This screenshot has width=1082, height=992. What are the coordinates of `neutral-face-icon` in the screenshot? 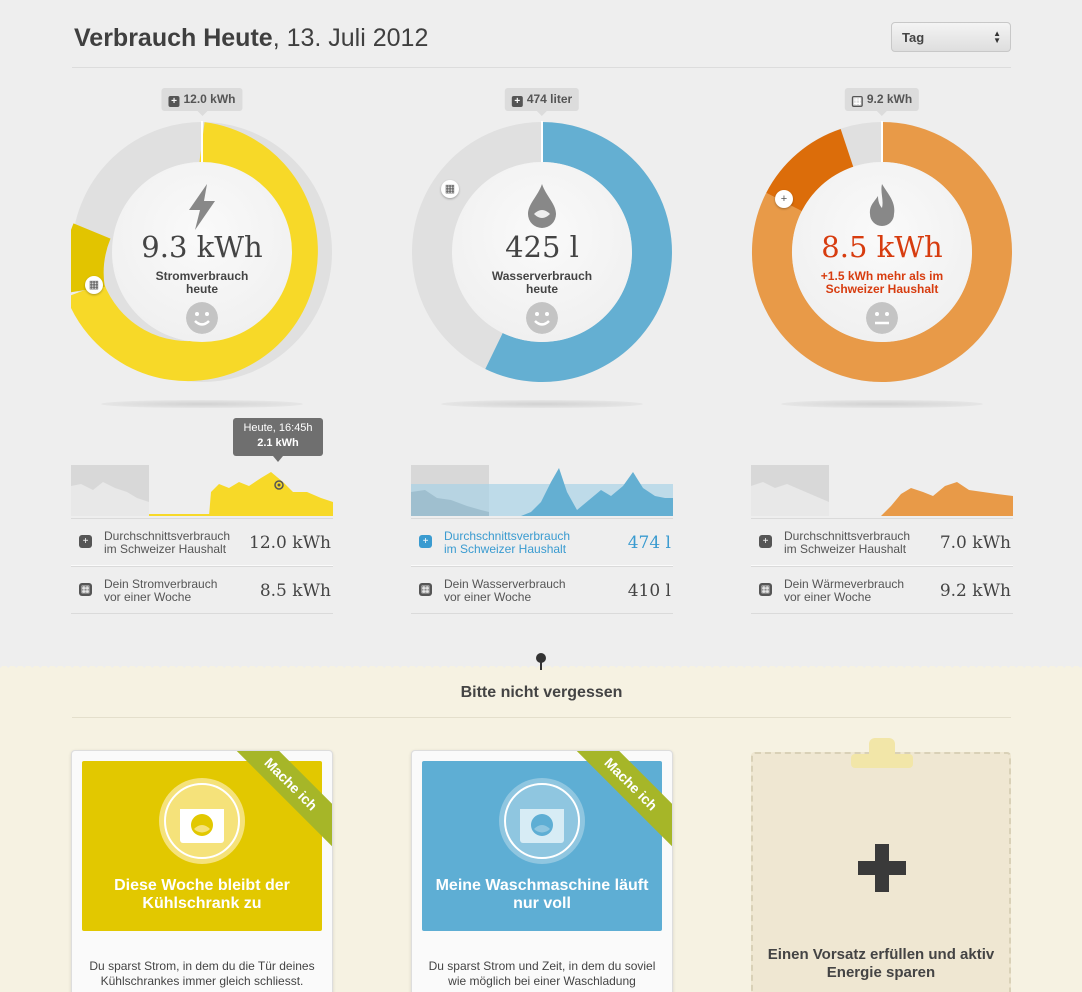 It's located at (882, 318).